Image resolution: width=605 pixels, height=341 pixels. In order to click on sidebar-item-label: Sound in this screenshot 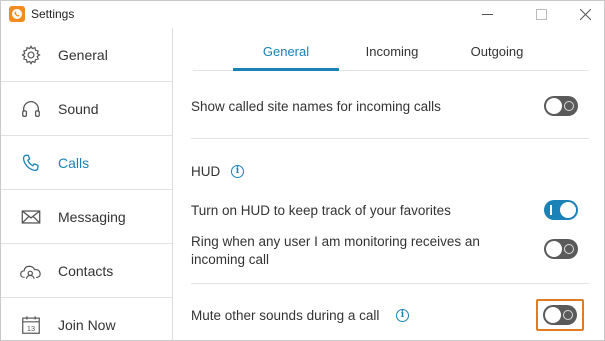, I will do `click(78, 109)`.